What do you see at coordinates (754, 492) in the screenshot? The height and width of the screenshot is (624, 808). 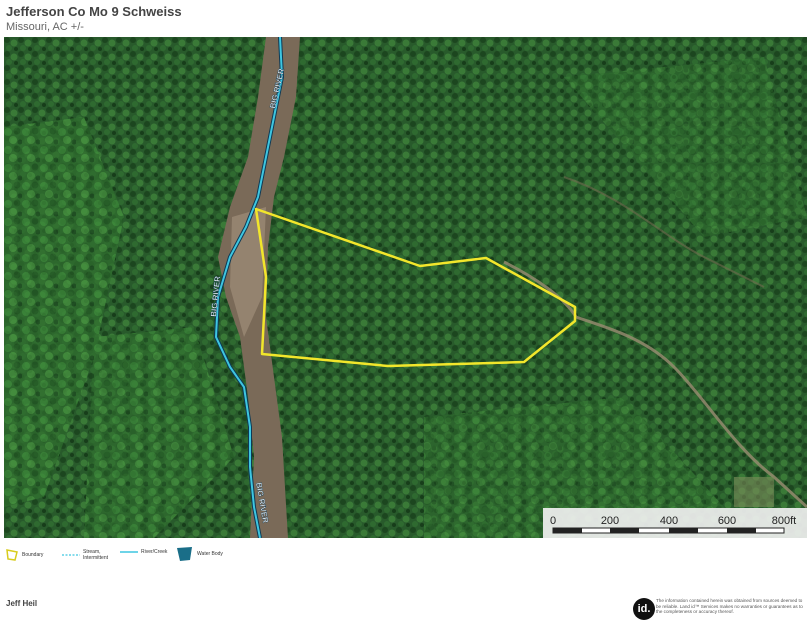 I see `clearing` at bounding box center [754, 492].